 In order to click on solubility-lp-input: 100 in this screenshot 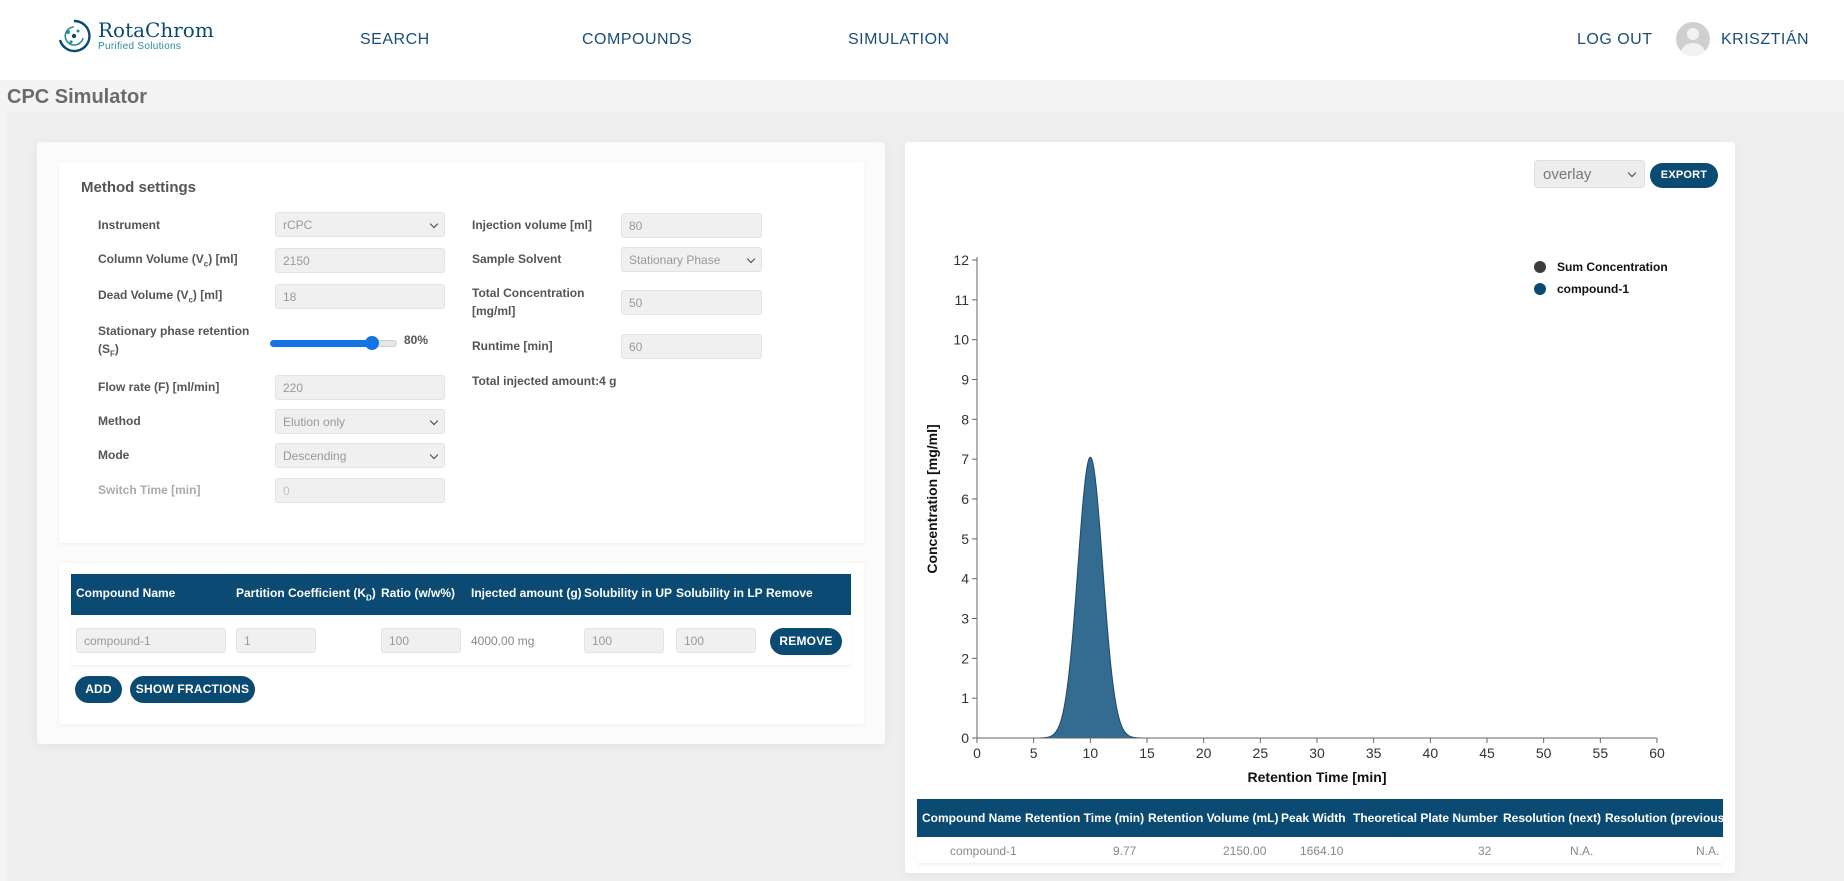, I will do `click(716, 640)`.